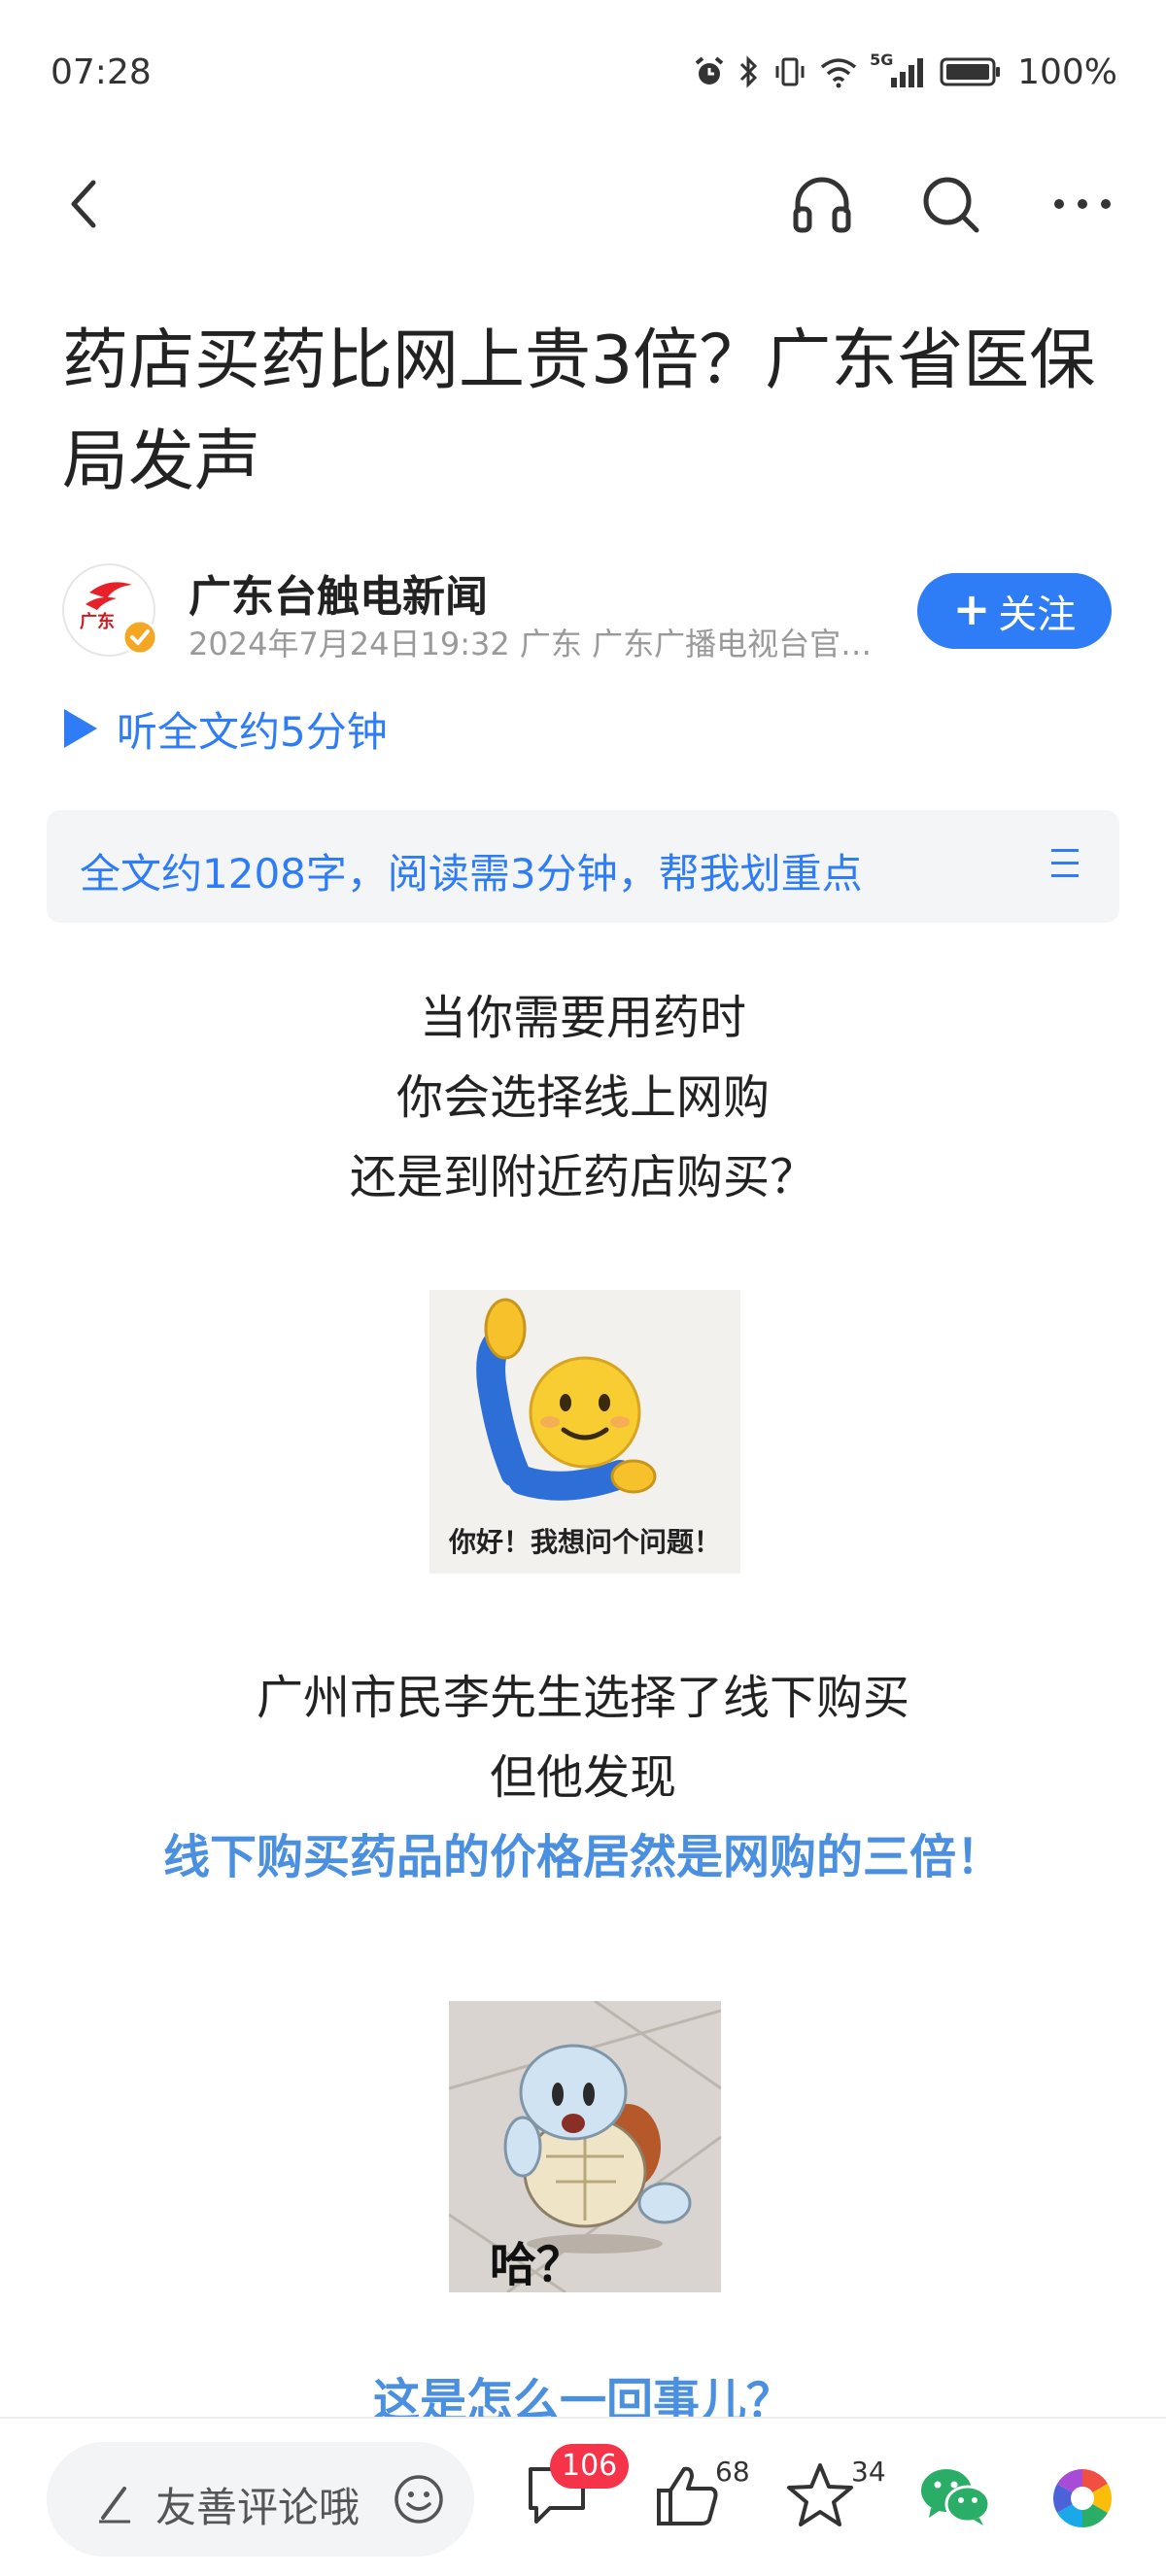  What do you see at coordinates (97, 622) in the screenshot?
I see `avatar-text: 广东` at bounding box center [97, 622].